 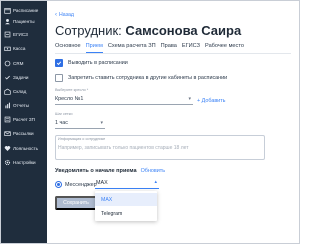 What do you see at coordinates (124, 96) in the screenshot?
I see `cabinet-select: Выберите кресло * Кресло №1 ▾` at bounding box center [124, 96].